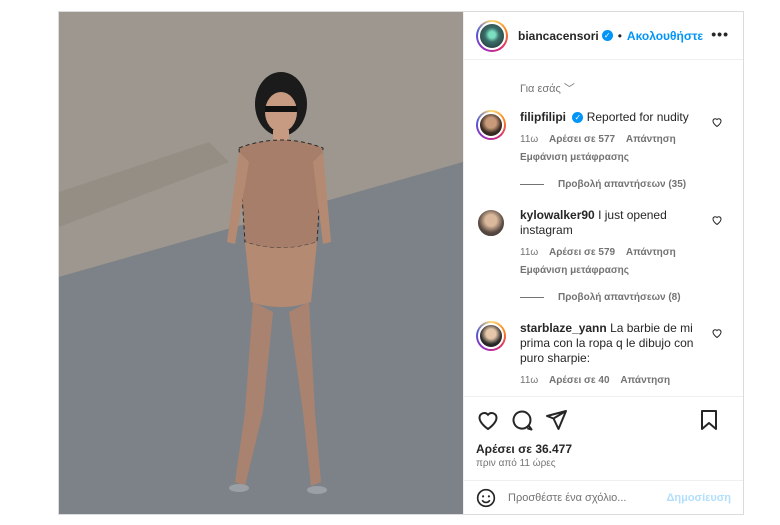 The width and height of the screenshot is (780, 525). I want to click on chevron-down-icon: ﹀, so click(569, 89).